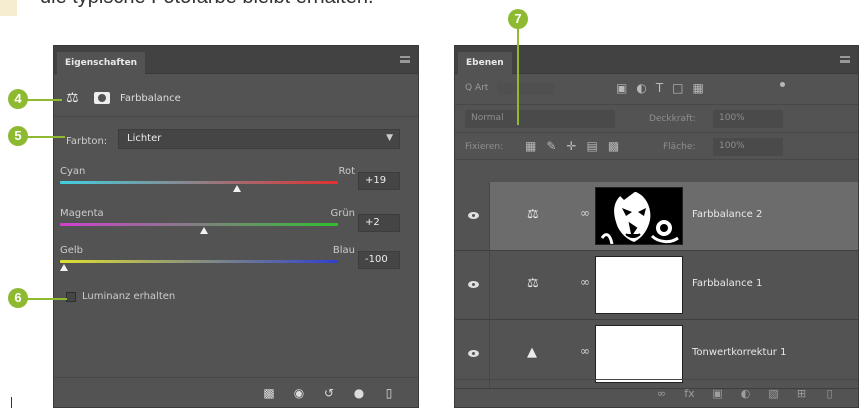 The height and width of the screenshot is (408, 859). I want to click on fill-label: Fläche:, so click(679, 147).